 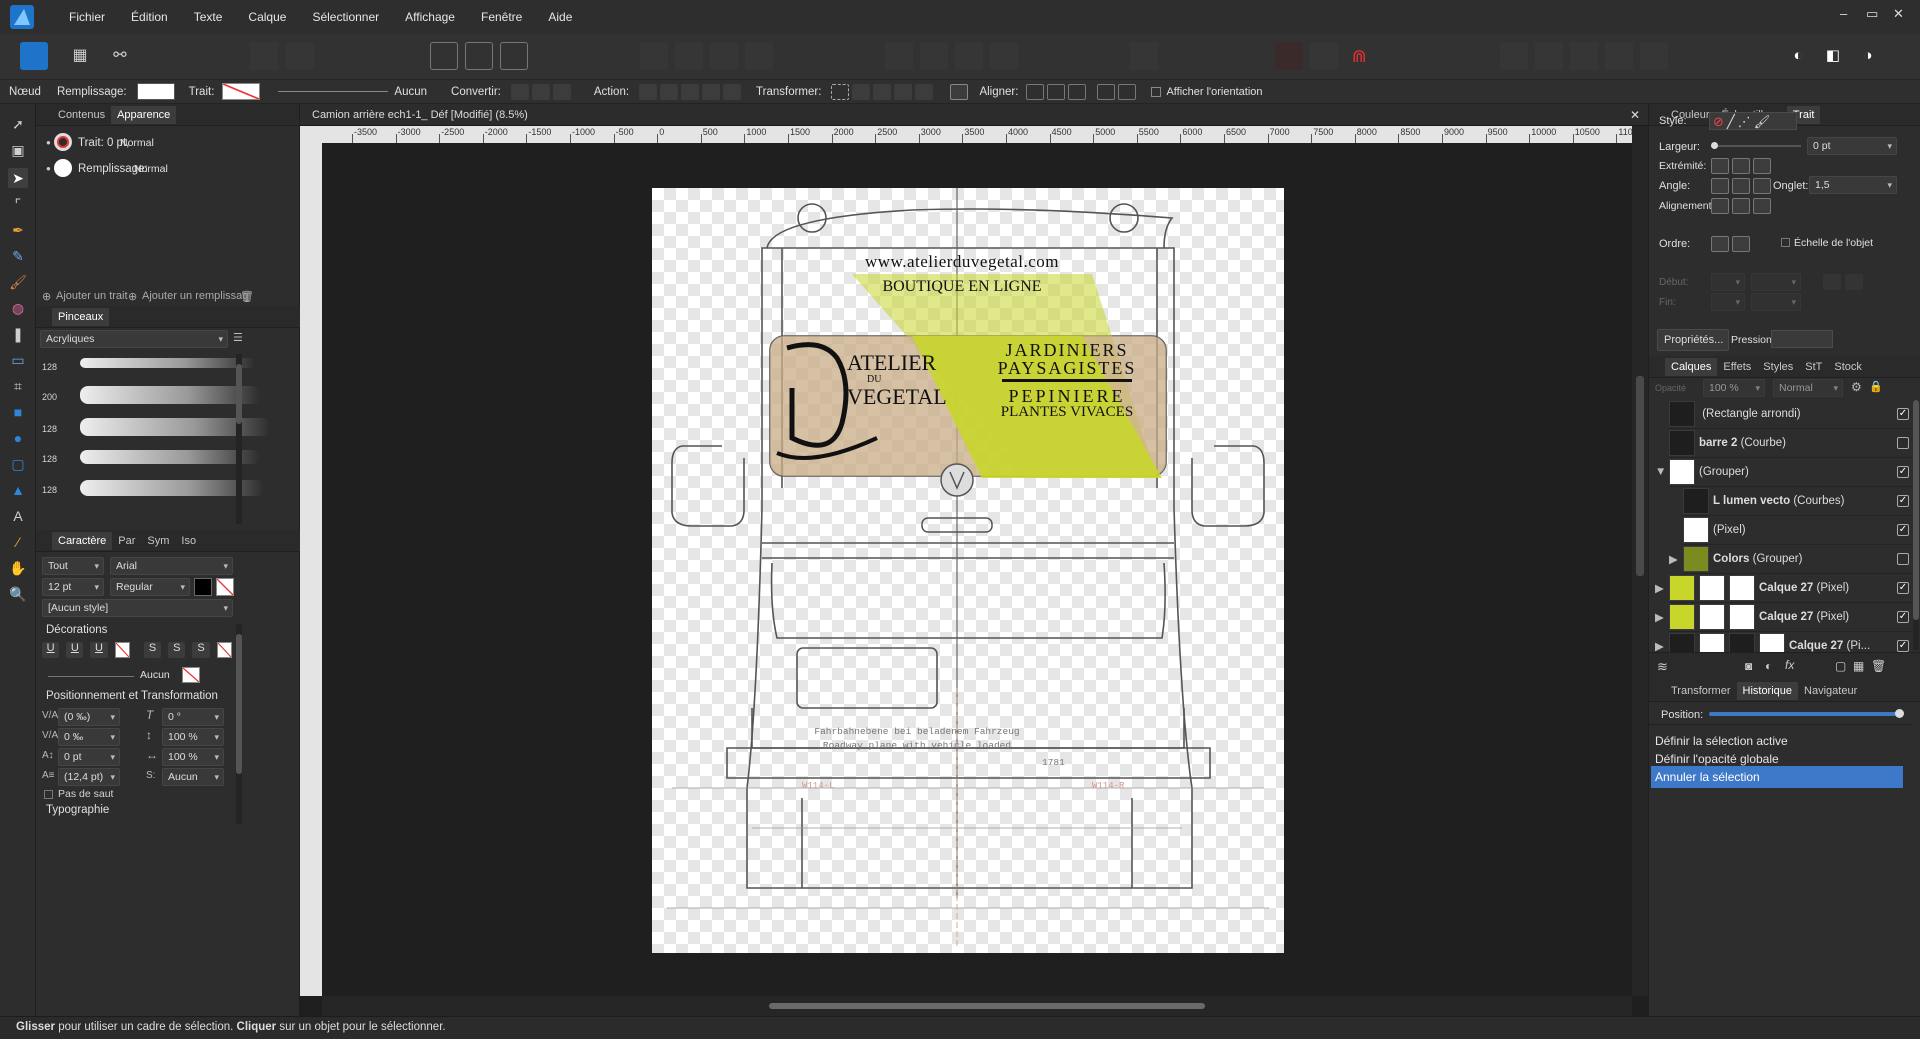 I want to click on arrange-forward-icon, so click(x=1584, y=56).